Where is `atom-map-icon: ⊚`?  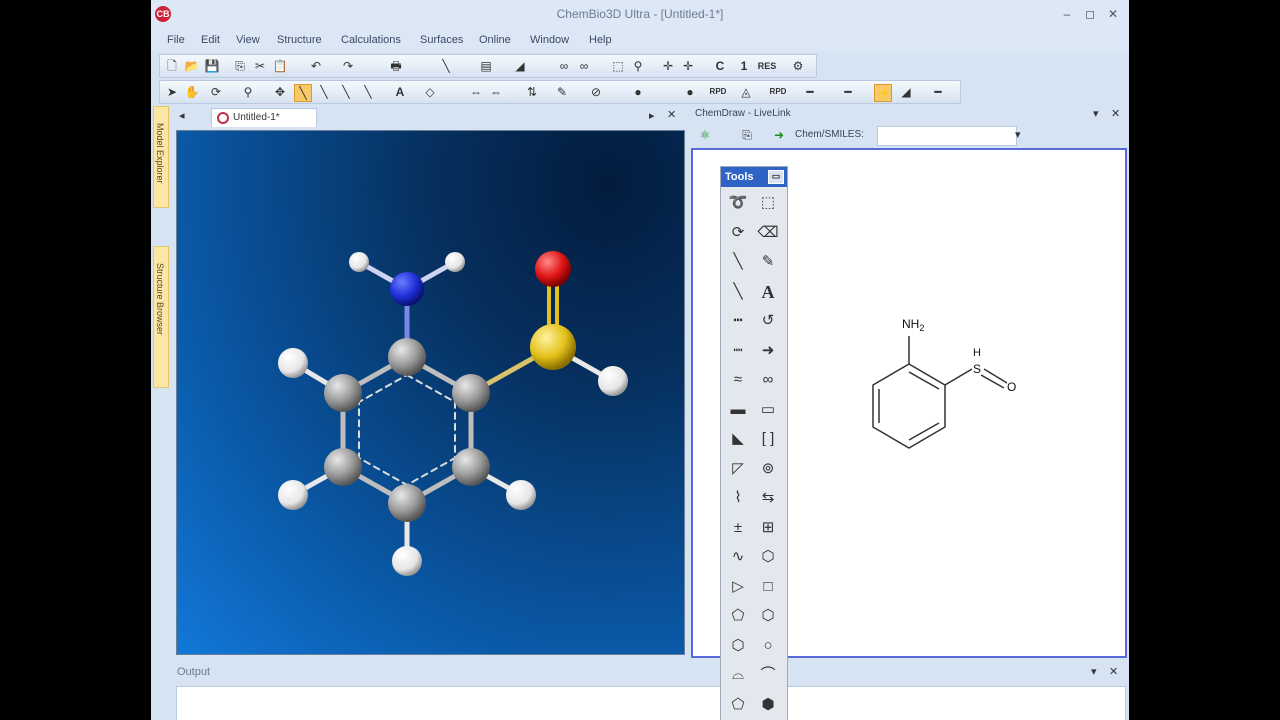
atom-map-icon: ⊚ is located at coordinates (768, 469).